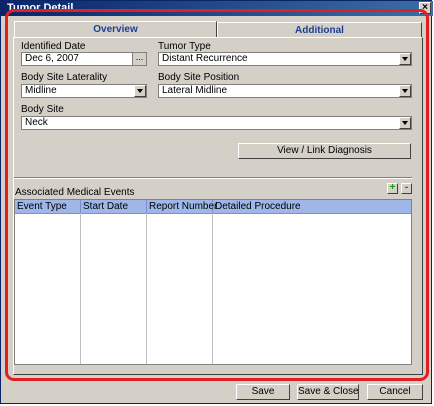  Describe the element at coordinates (115, 29) in the screenshot. I see `tab-overview: Overview` at that location.